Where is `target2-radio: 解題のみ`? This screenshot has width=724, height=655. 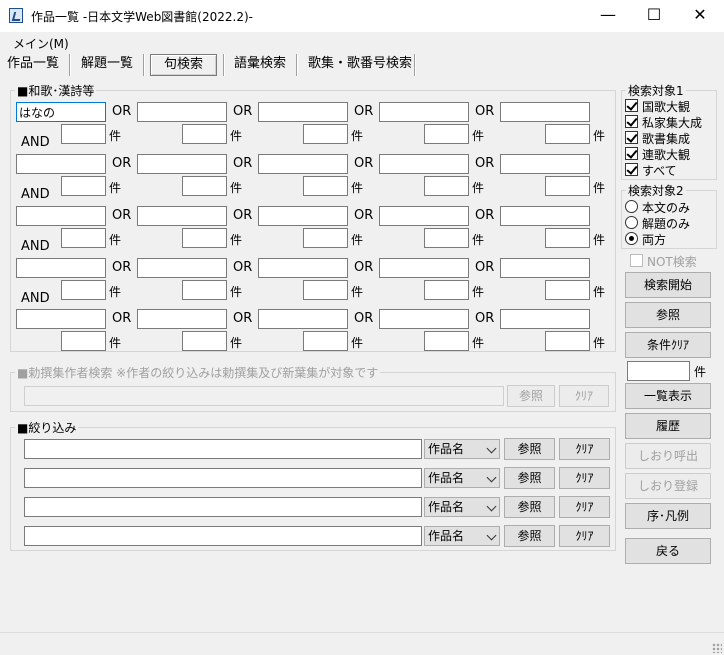 target2-radio: 解題のみ is located at coordinates (671, 222).